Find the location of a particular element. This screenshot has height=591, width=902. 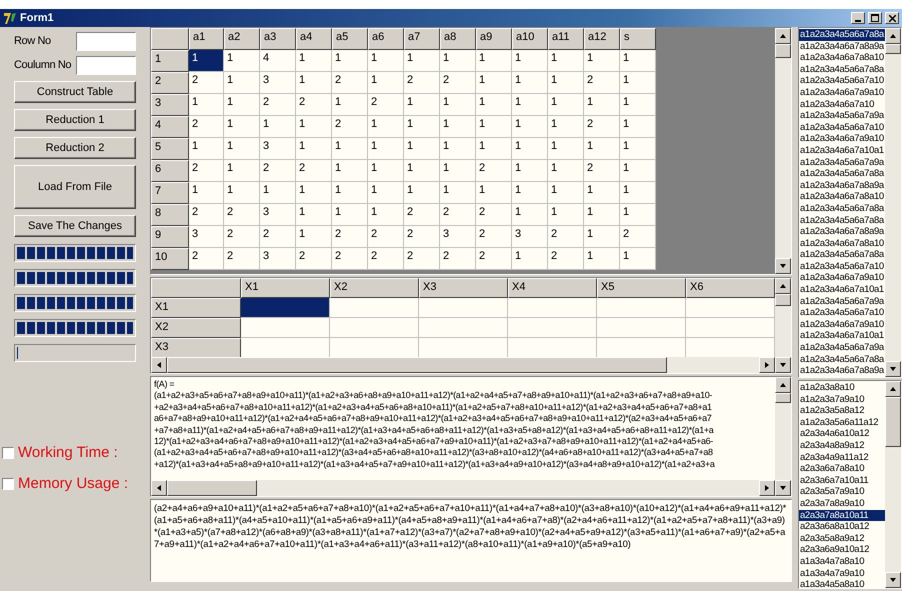

table-cell: 4 is located at coordinates (278, 61).